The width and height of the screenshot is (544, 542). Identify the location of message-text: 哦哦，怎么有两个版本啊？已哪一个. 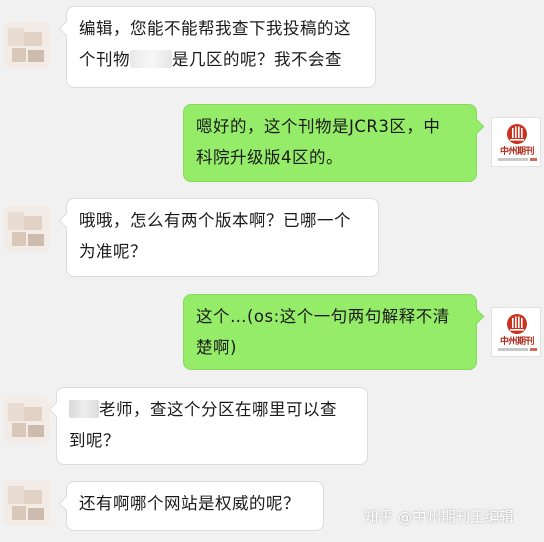
(215, 220).